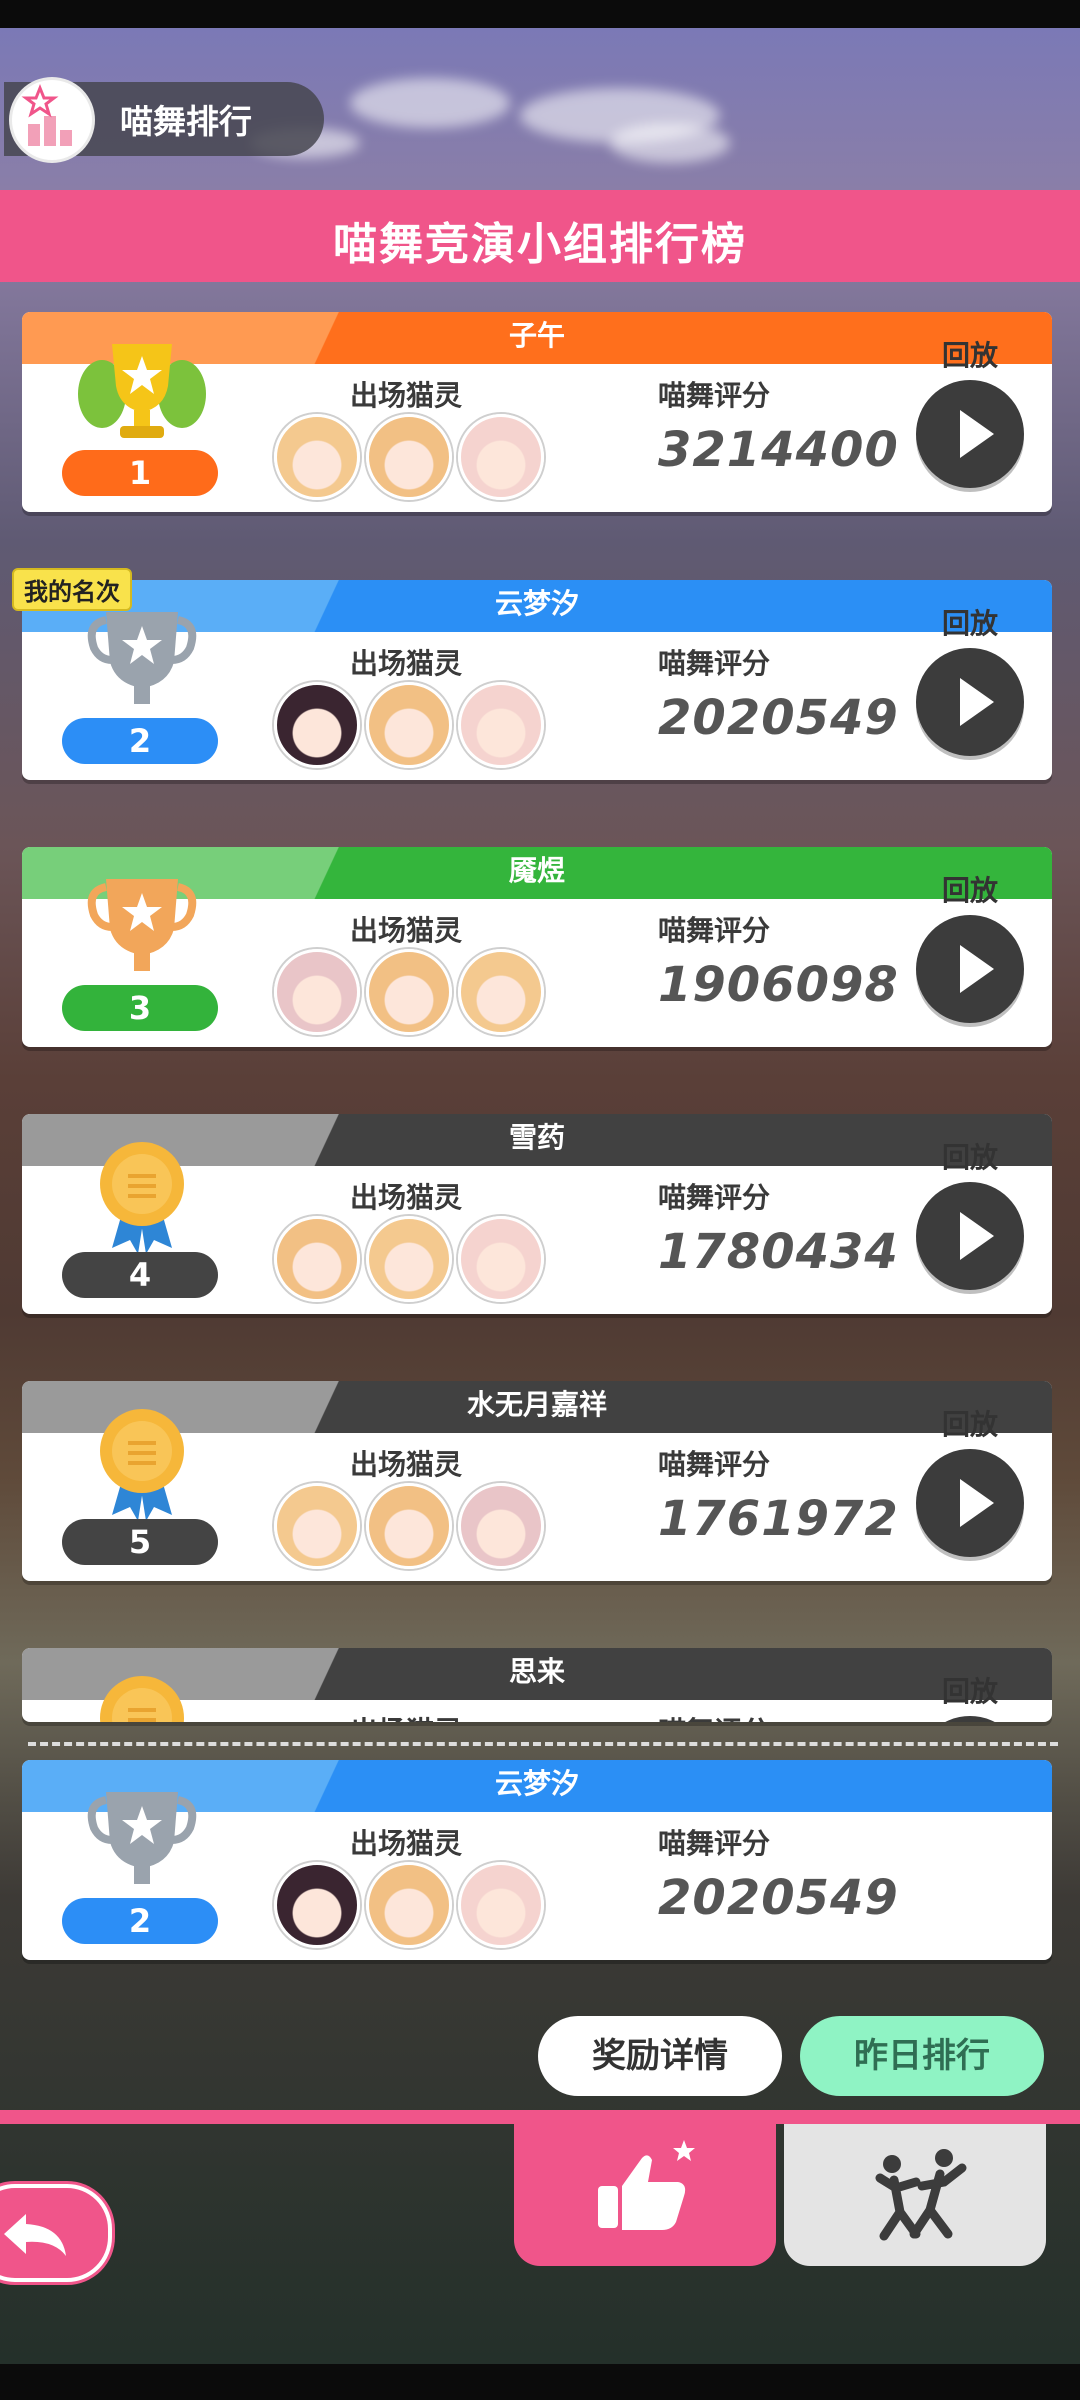  Describe the element at coordinates (537, 1860) in the screenshot. I see `rank-card: 云梦汐 2 出场猫灵 喵舞评分 2020549` at that location.